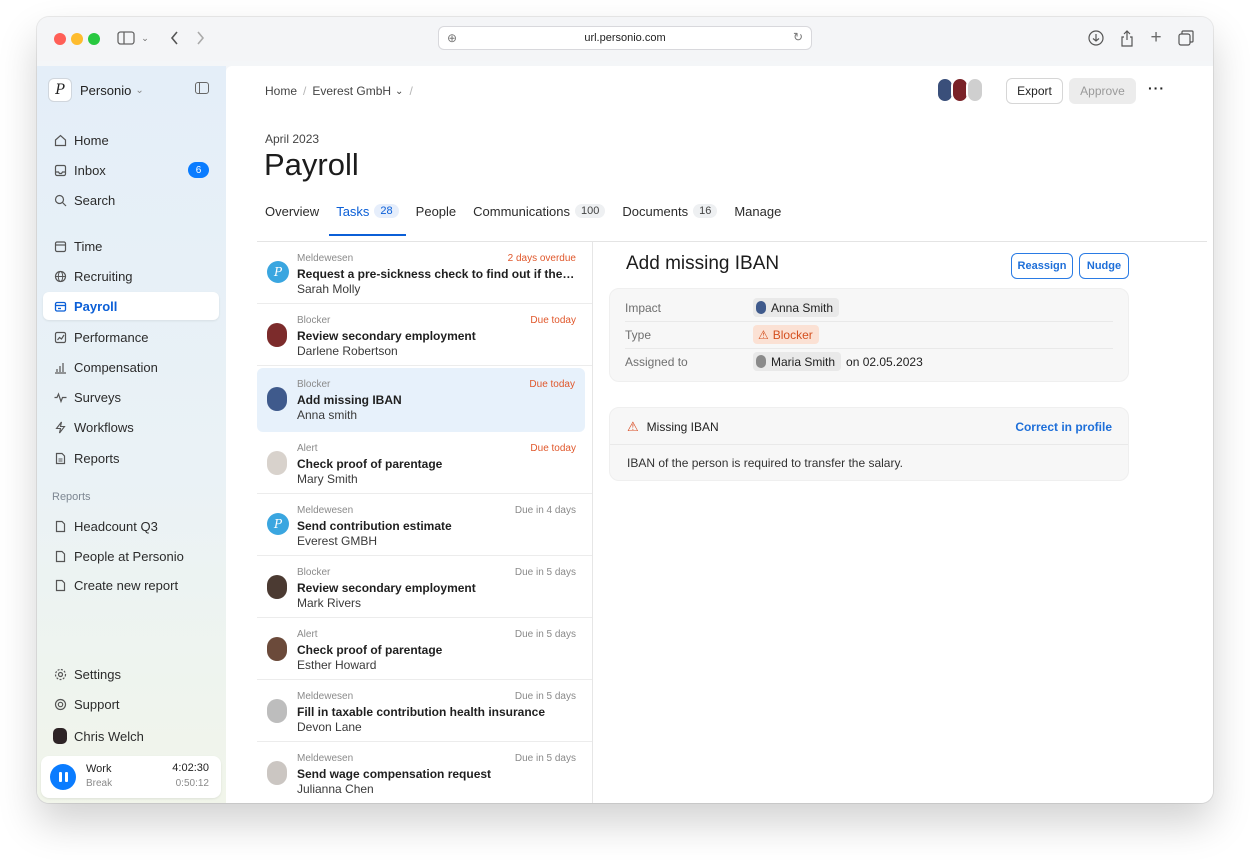 This screenshot has height=860, width=1250. What do you see at coordinates (539, 211) in the screenshot?
I see `tab-communications: Communications 100` at bounding box center [539, 211].